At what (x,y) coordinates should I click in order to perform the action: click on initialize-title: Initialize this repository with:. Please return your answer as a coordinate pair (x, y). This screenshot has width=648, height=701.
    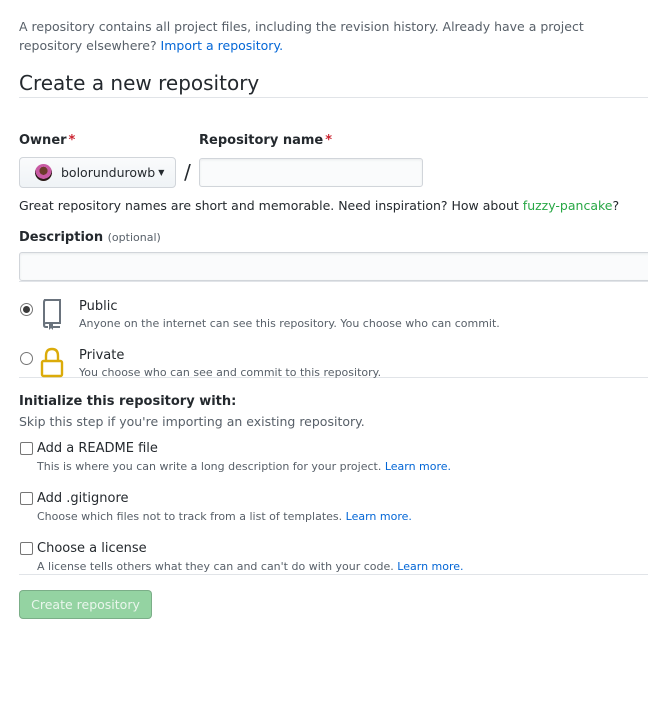
    Looking at the image, I should click on (128, 401).